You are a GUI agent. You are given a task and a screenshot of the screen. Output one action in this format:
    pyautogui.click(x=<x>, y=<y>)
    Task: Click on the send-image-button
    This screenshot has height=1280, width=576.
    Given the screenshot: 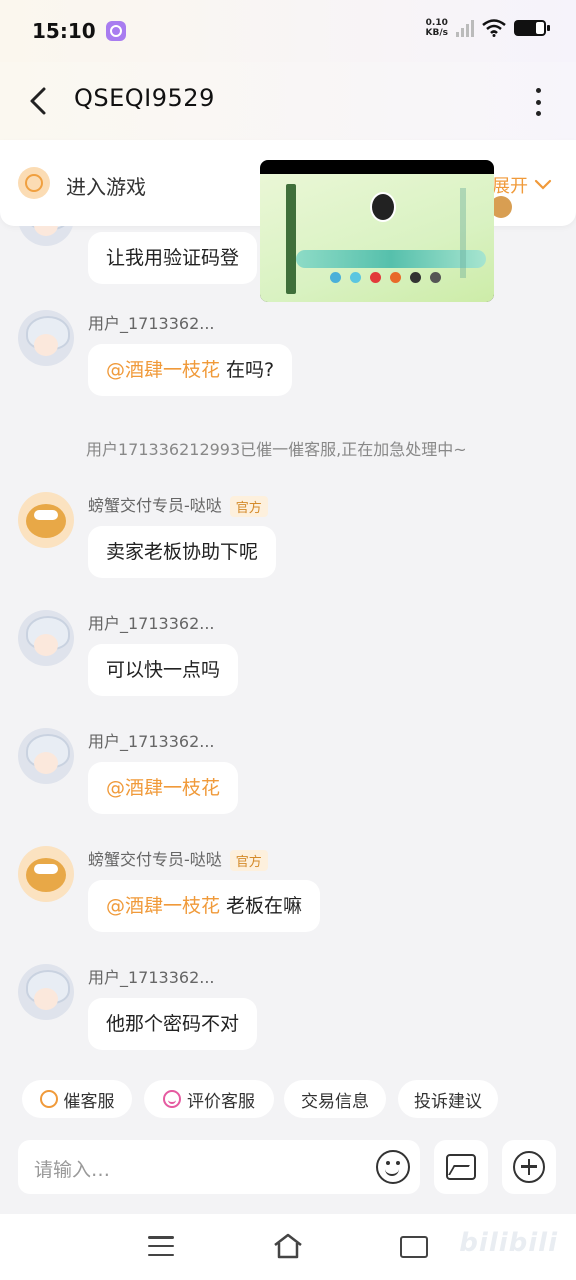 What is the action you would take?
    pyautogui.click(x=461, y=1167)
    